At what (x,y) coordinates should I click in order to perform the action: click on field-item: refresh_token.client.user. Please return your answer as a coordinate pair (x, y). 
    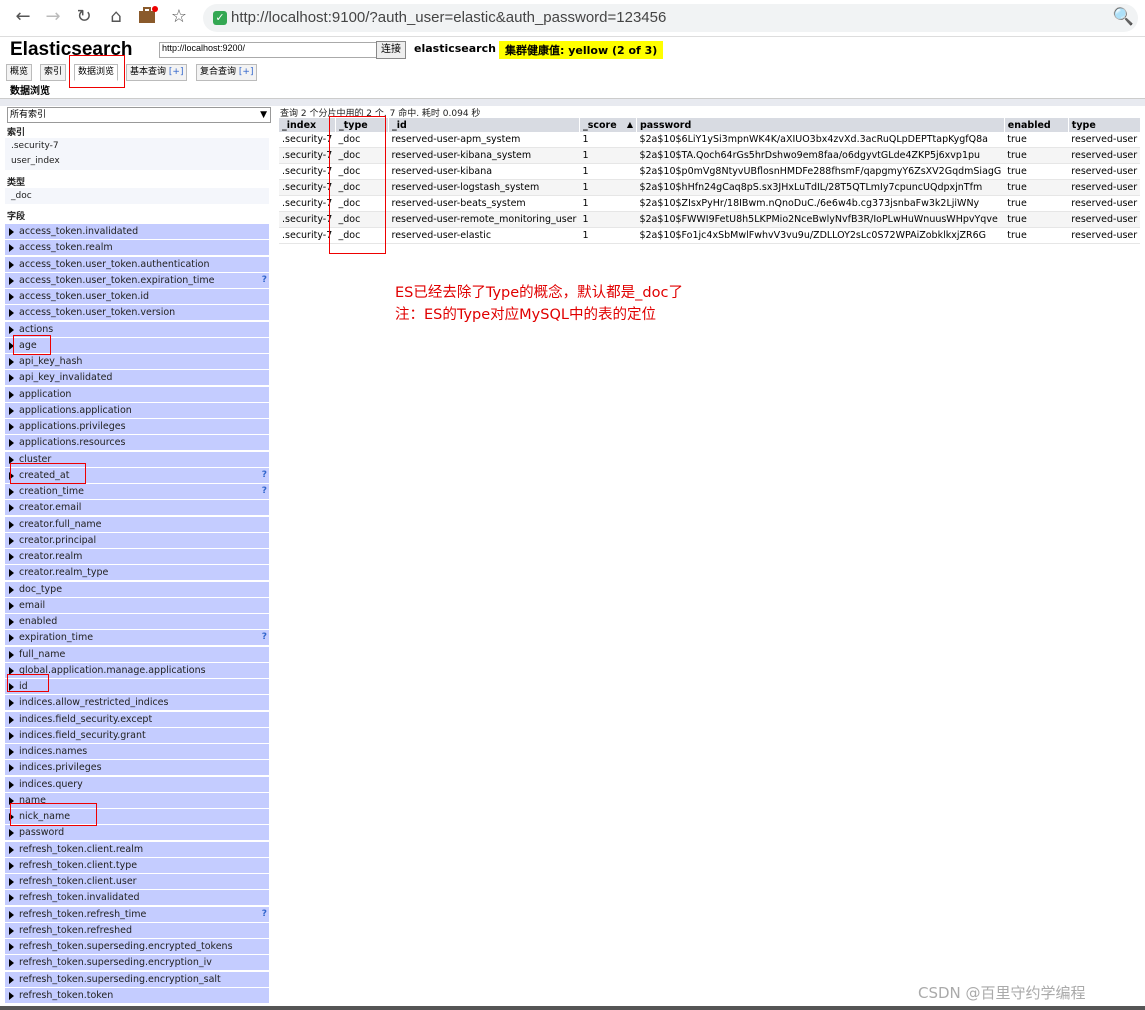
    Looking at the image, I should click on (137, 882).